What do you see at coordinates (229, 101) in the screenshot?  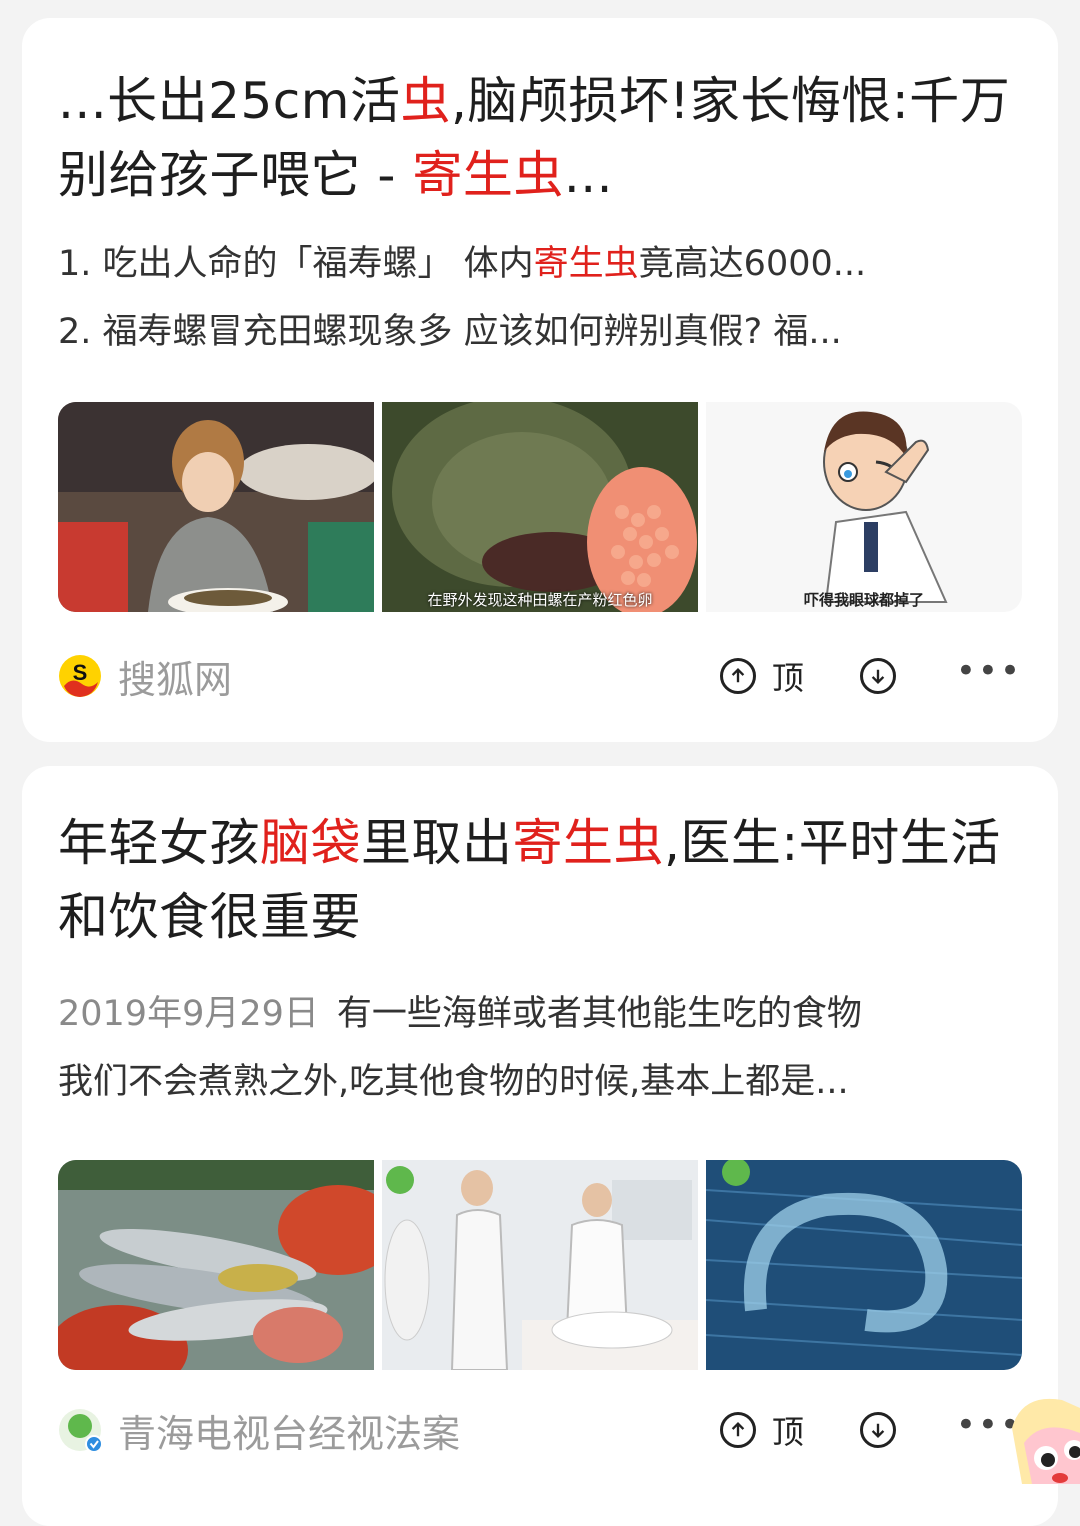 I see `title-segment: ...长出25cm活` at bounding box center [229, 101].